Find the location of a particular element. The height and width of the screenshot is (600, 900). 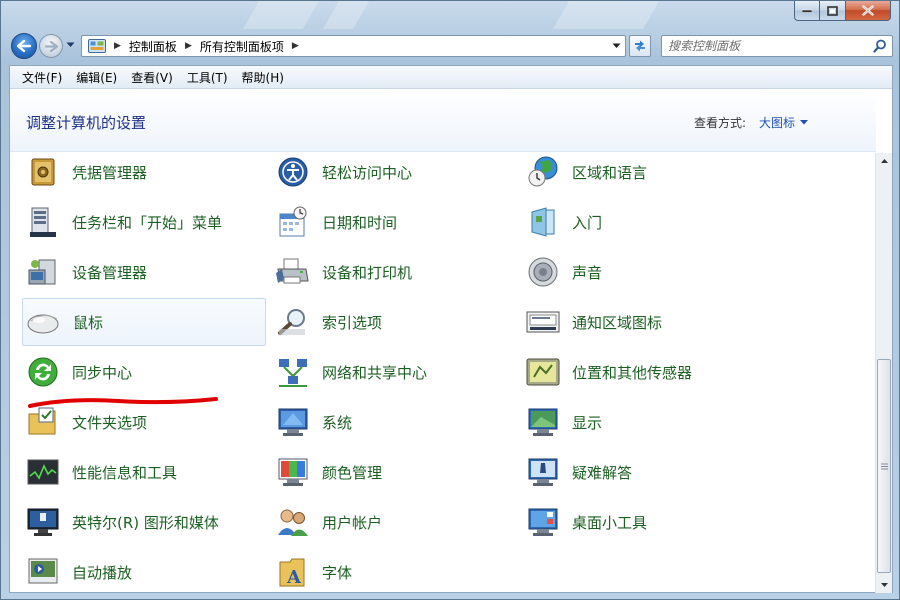

search-icon is located at coordinates (880, 46).